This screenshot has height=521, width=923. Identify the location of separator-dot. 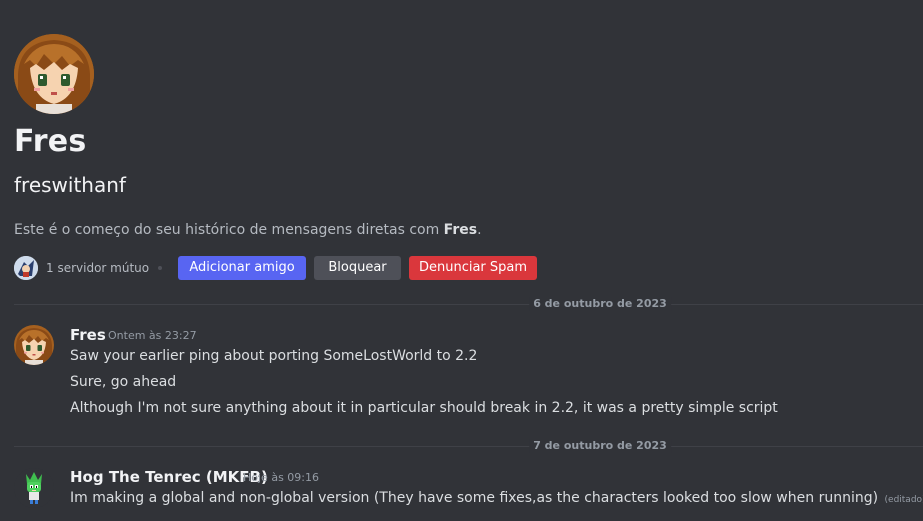
(160, 268).